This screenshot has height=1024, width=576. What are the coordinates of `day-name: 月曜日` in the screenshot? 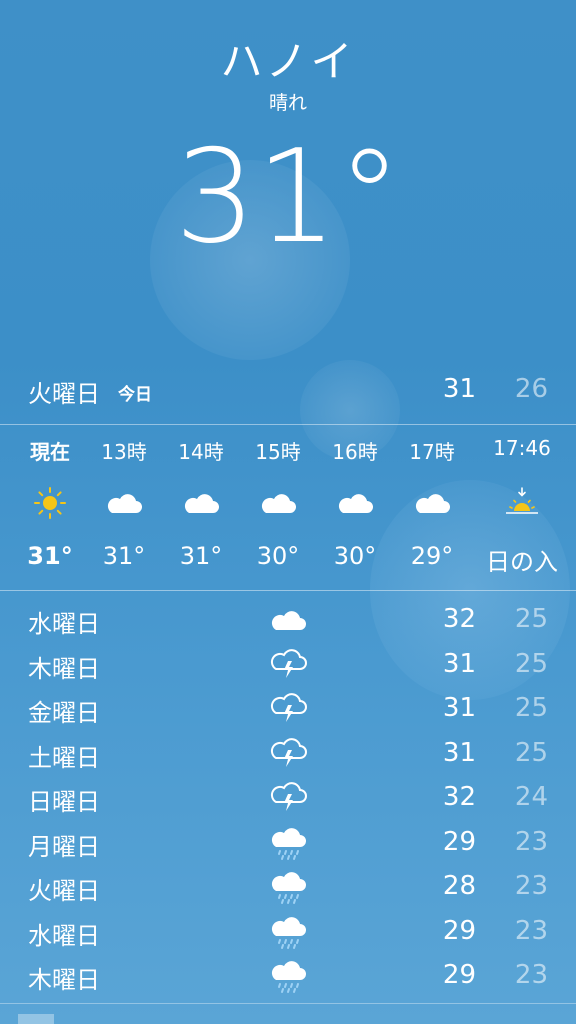 It's located at (64, 847).